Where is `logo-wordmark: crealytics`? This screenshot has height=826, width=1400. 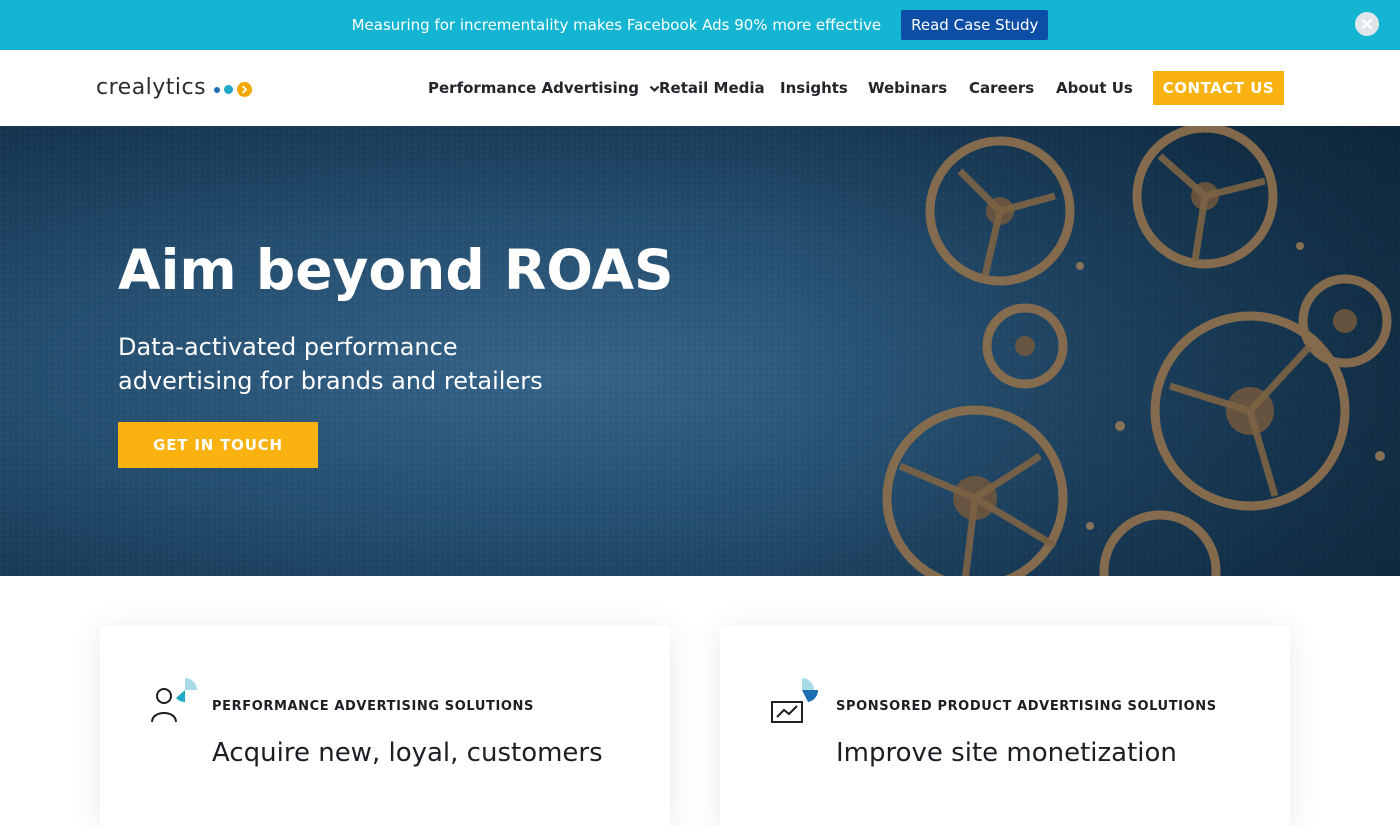 logo-wordmark: crealytics is located at coordinates (151, 87).